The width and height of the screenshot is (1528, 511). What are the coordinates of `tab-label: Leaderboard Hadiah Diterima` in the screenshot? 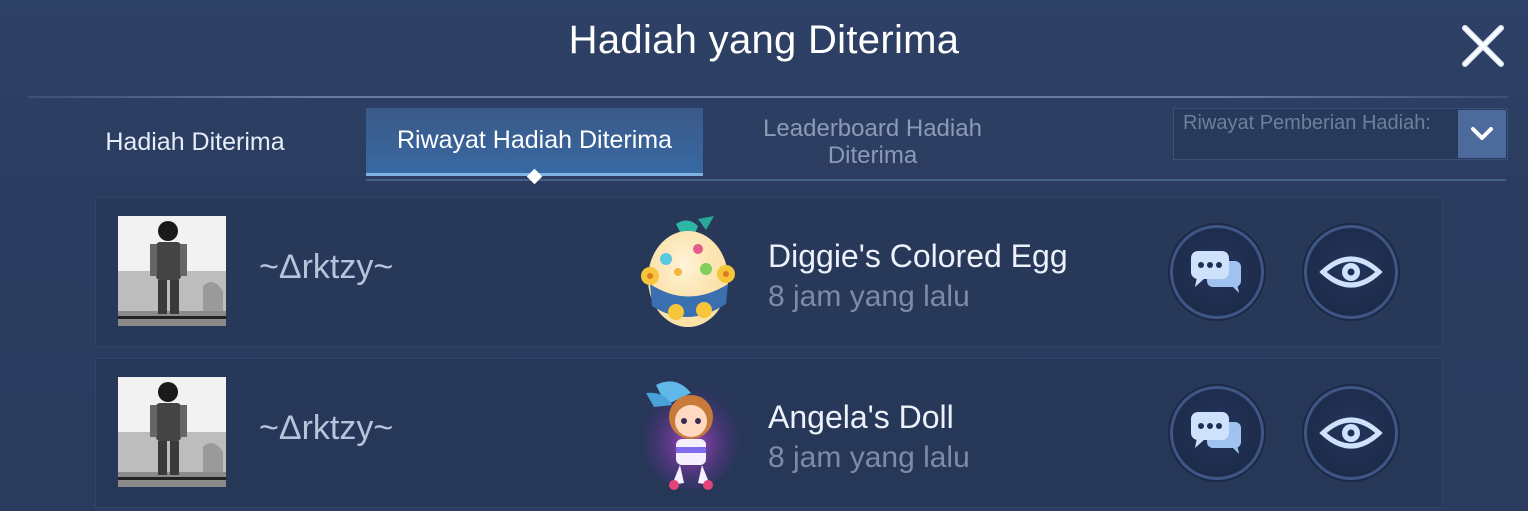 It's located at (872, 142).